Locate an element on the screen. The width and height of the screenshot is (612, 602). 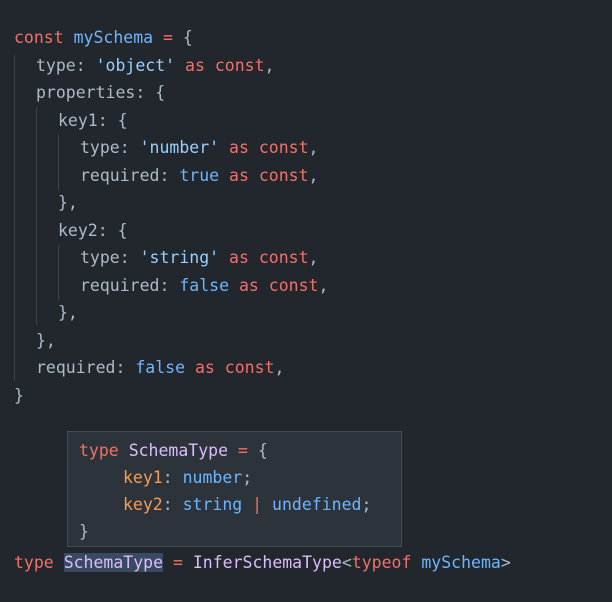
code-line-13: required: false as const, is located at coordinates (160, 368).